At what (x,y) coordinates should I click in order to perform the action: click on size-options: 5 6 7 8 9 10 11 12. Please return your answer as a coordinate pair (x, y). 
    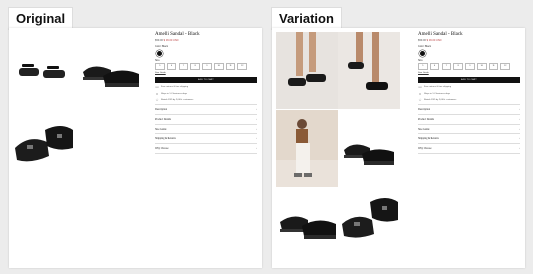
    Looking at the image, I should click on (206, 66).